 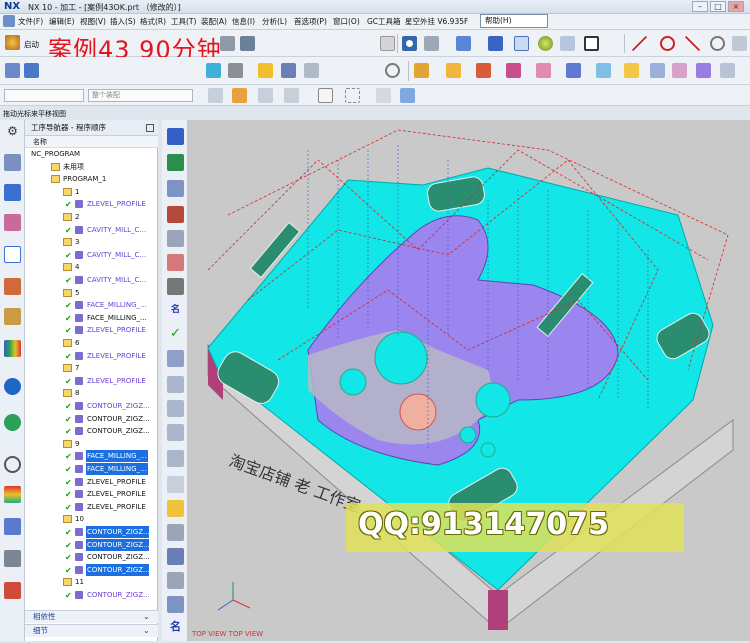 I want to click on name-icon: 名, so click(x=175, y=310).